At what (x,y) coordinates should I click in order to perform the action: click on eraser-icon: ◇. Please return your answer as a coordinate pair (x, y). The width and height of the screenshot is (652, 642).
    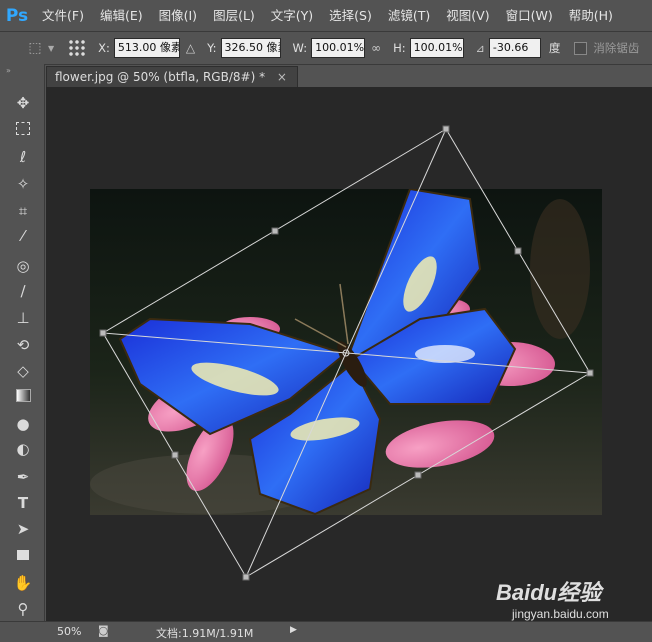
    Looking at the image, I should click on (23, 371).